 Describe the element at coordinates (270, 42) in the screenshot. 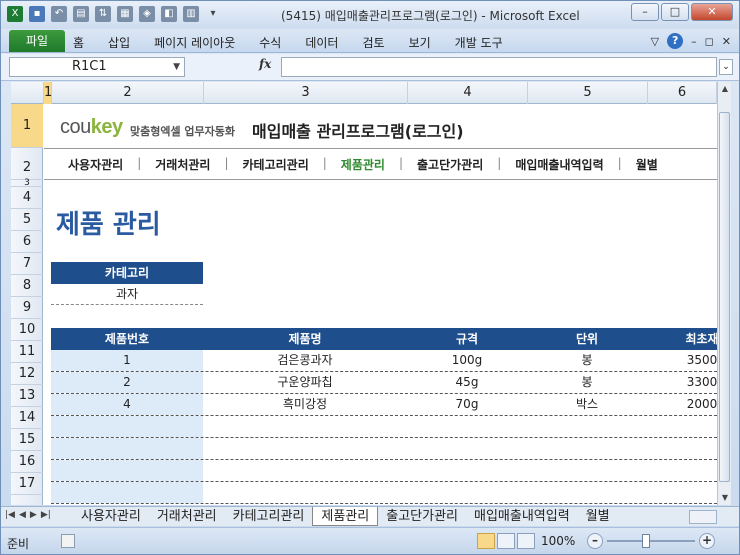

I see `tab-formulas: 수식` at that location.